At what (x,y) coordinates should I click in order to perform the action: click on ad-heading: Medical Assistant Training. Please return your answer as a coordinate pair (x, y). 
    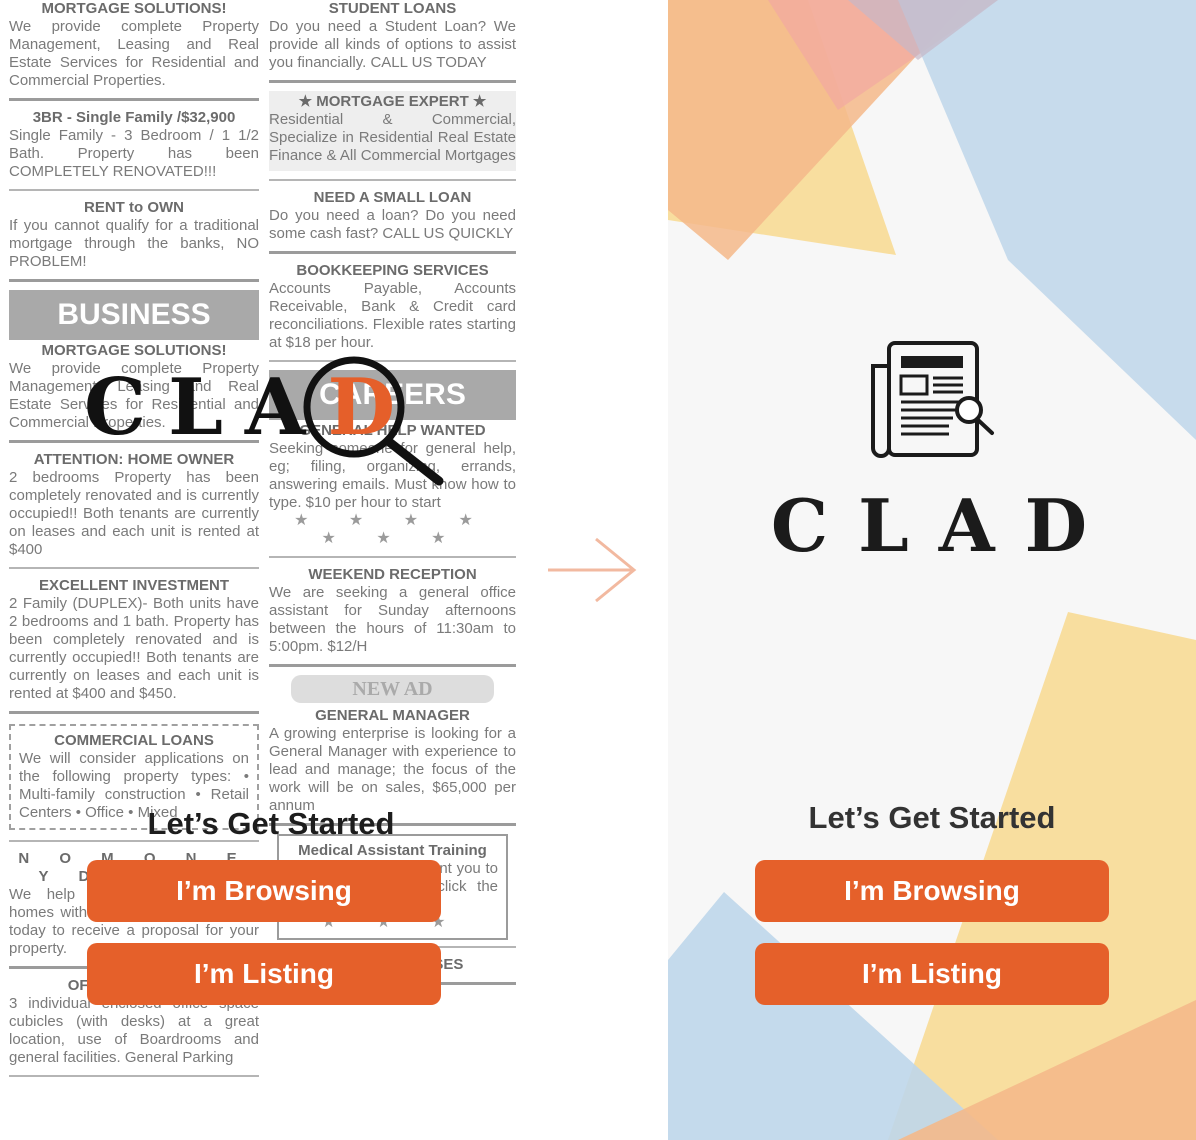
    Looking at the image, I should click on (392, 850).